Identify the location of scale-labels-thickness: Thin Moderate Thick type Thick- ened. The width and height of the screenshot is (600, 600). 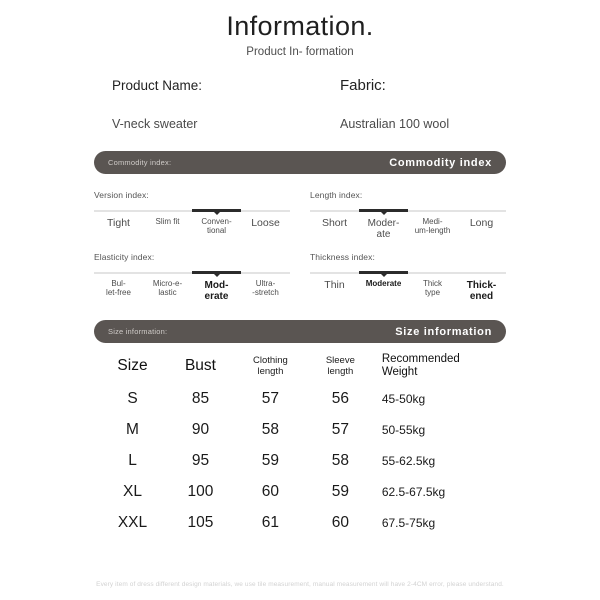
(408, 290).